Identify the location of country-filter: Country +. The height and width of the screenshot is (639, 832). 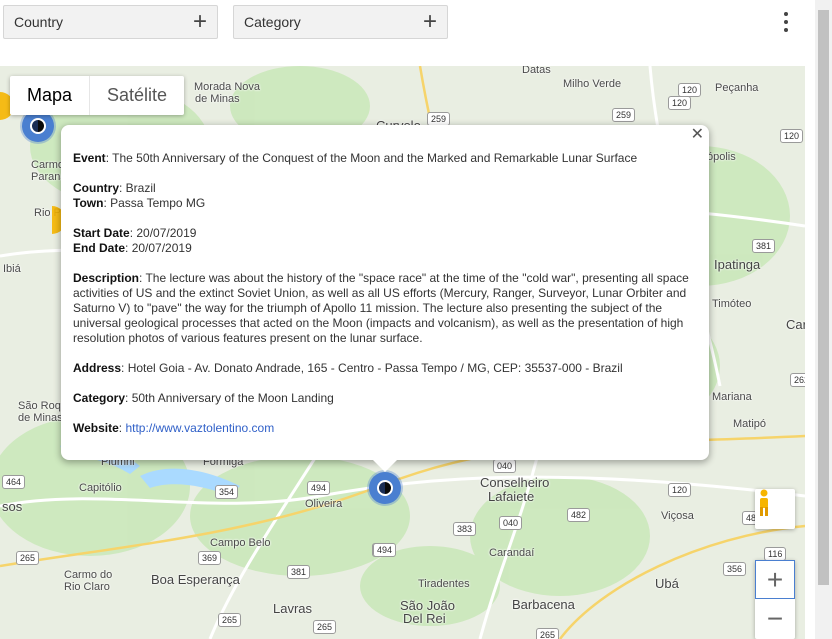
(110, 22).